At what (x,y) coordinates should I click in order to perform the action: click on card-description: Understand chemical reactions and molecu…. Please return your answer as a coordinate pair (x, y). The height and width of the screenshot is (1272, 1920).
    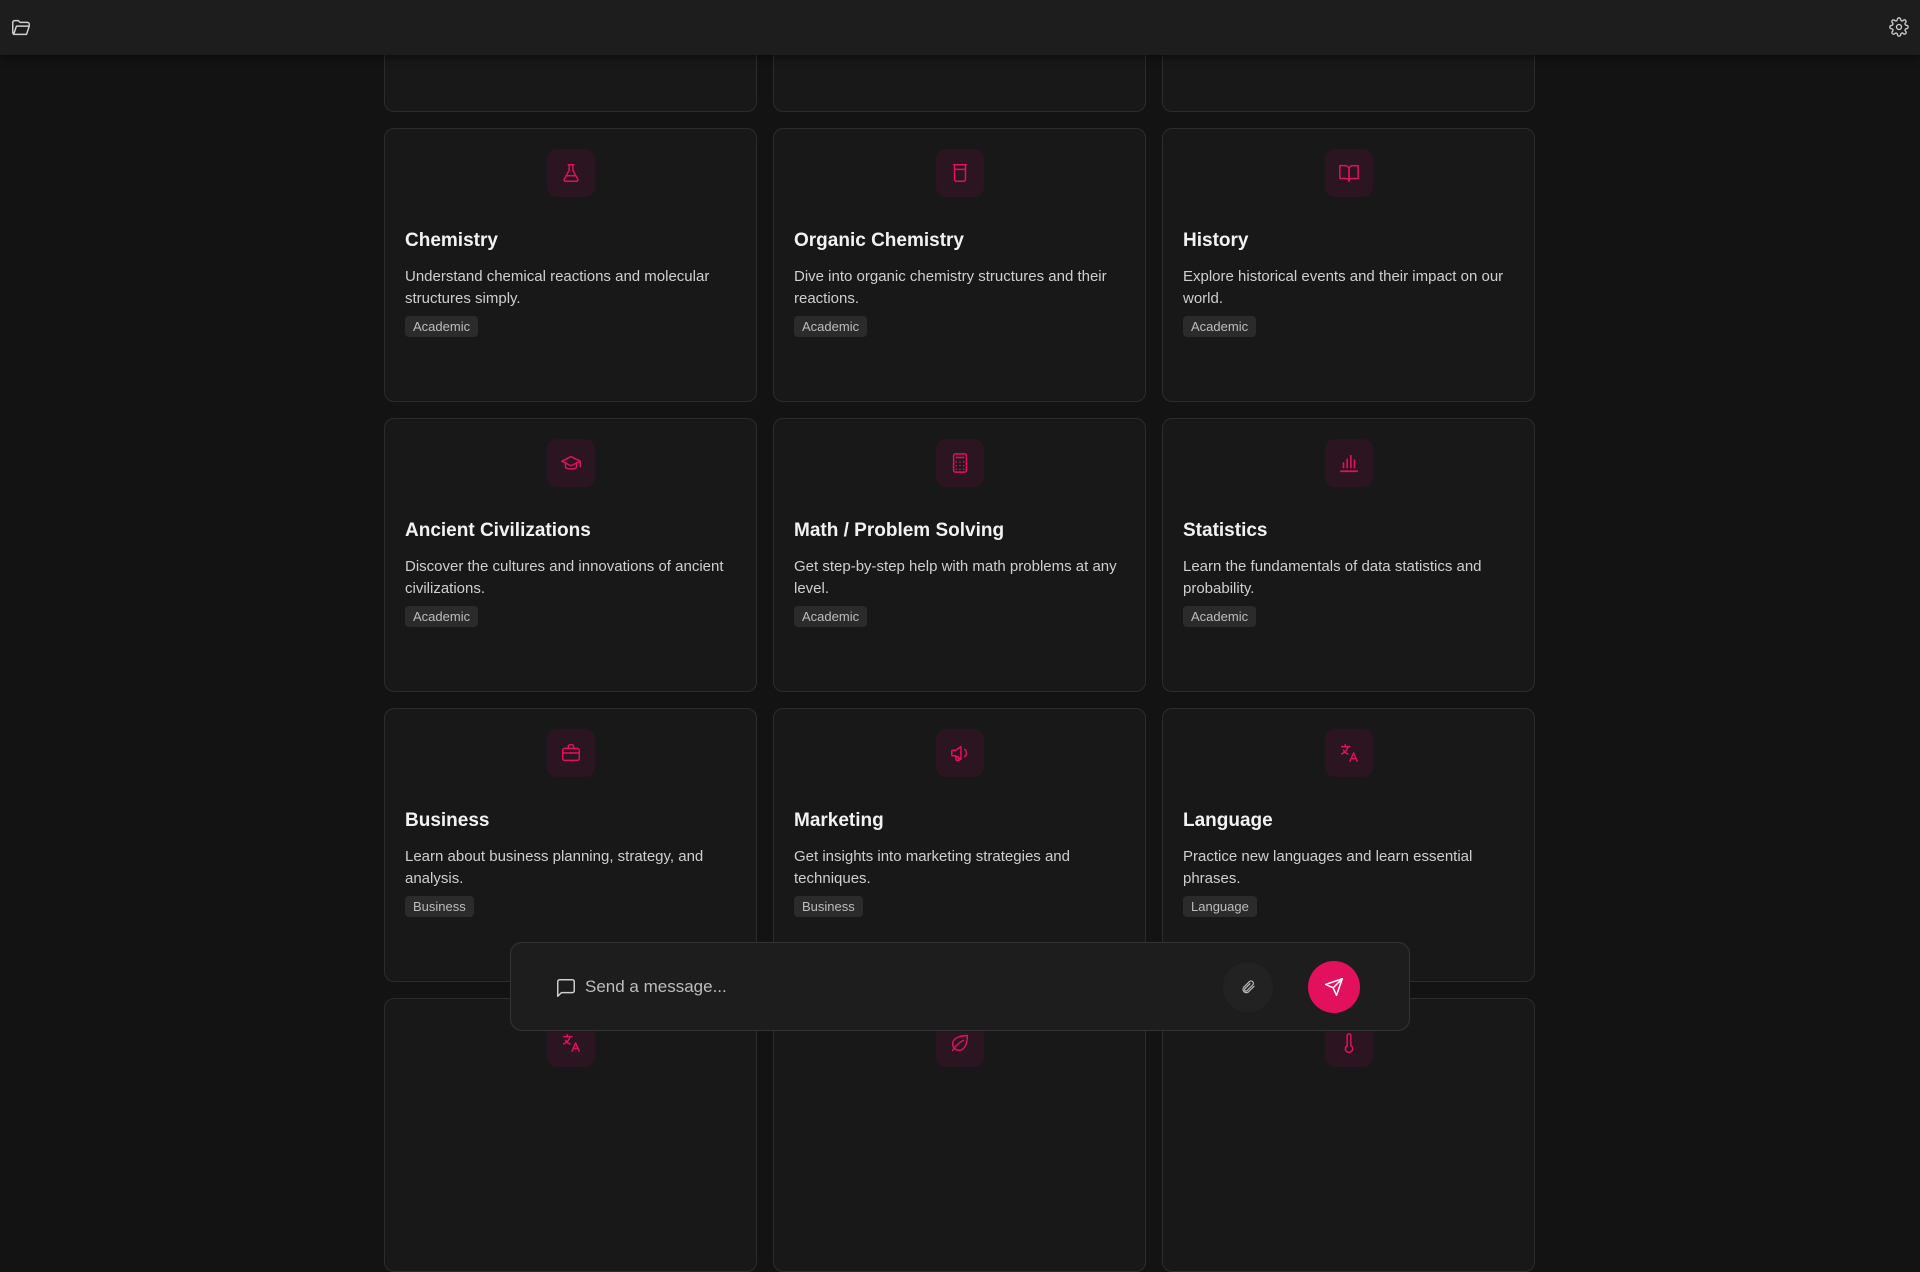
    Looking at the image, I should click on (557, 287).